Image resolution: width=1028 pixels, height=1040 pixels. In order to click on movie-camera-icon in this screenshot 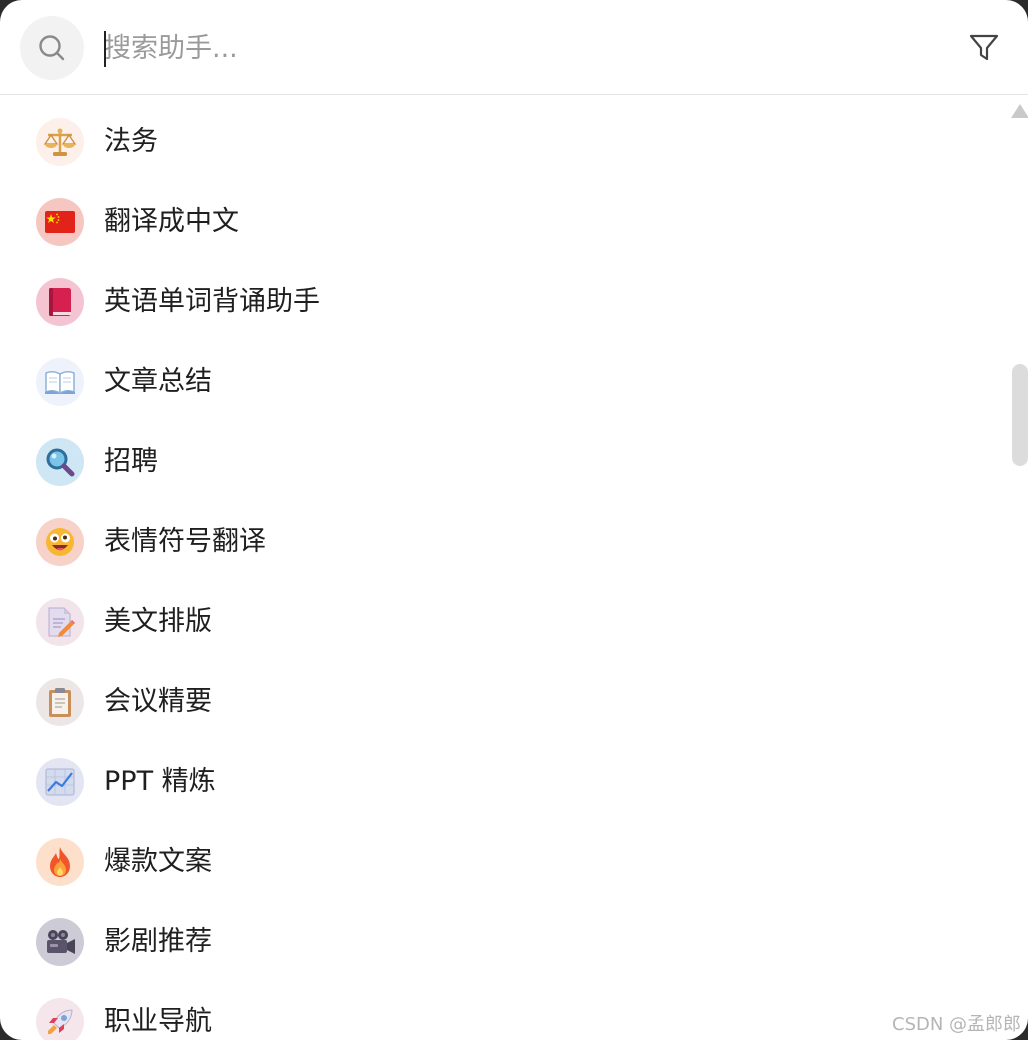, I will do `click(60, 942)`.